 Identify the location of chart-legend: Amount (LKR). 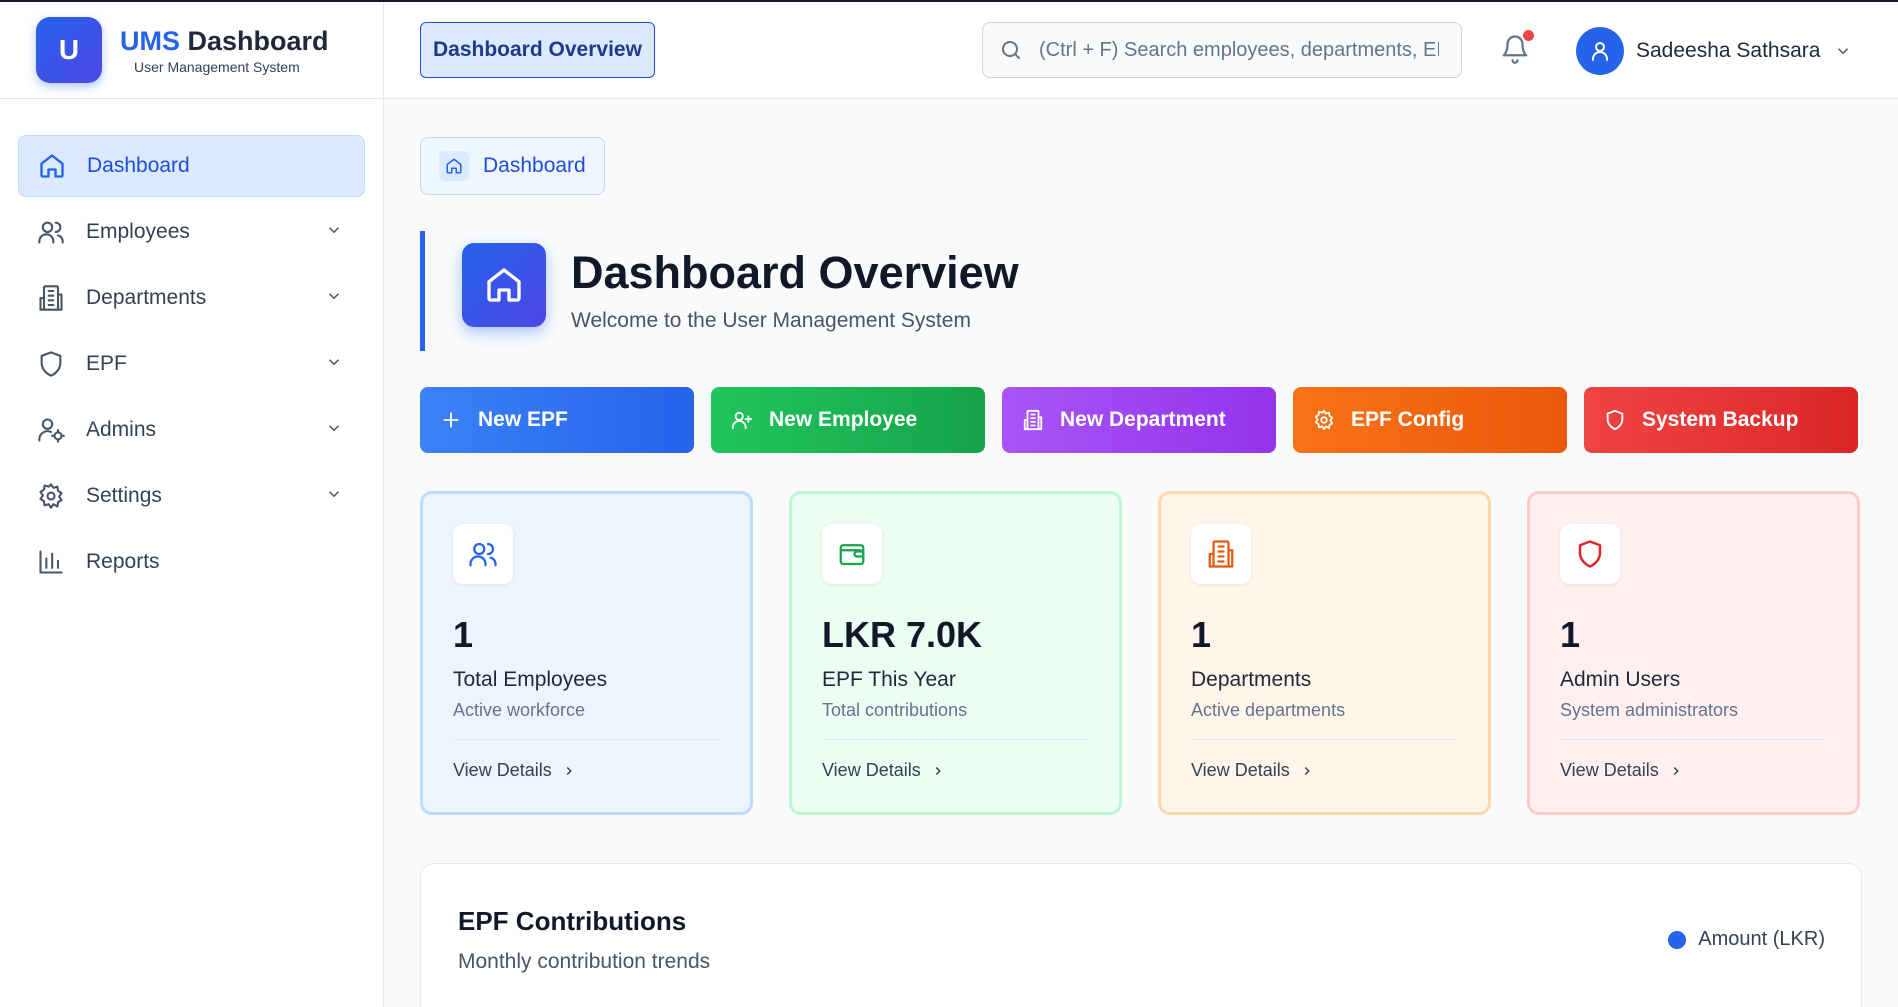
(1746, 939).